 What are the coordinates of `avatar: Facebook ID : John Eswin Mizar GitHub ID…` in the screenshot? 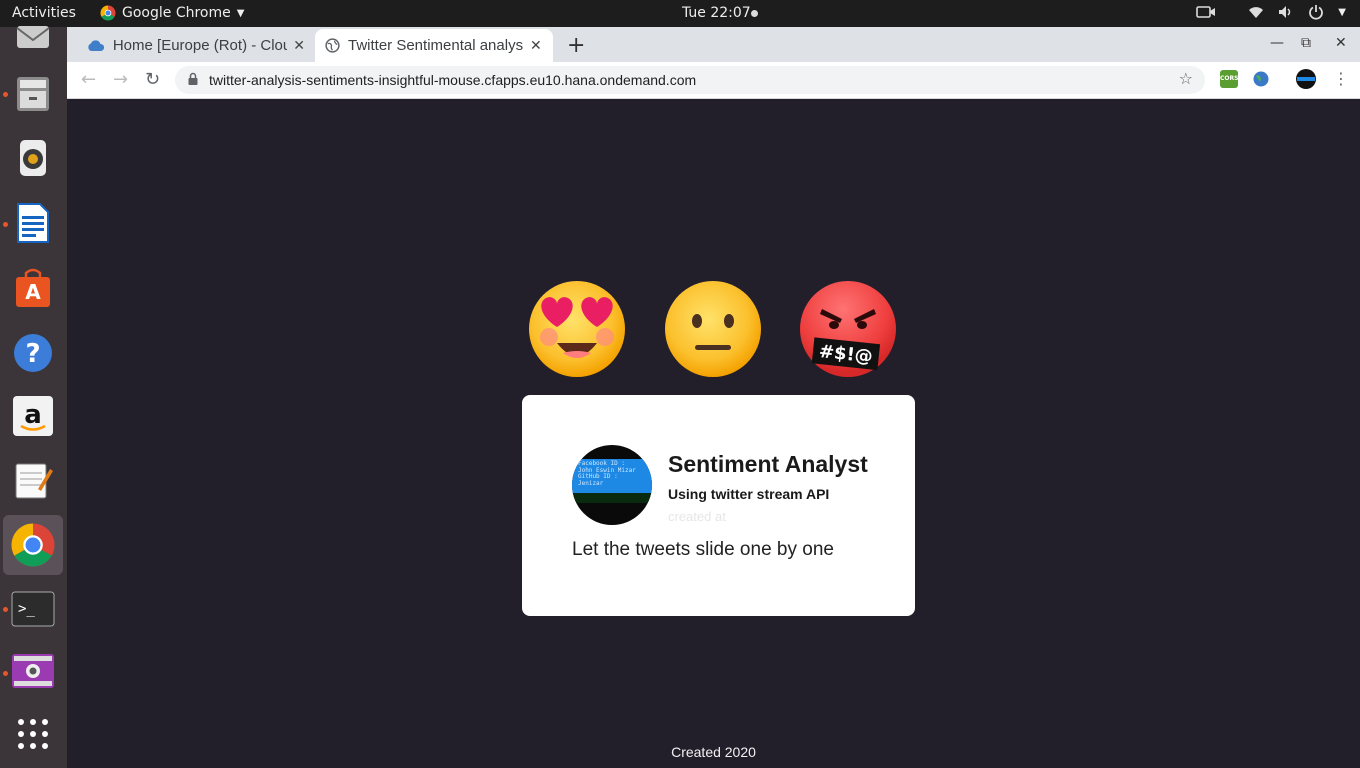 It's located at (612, 485).